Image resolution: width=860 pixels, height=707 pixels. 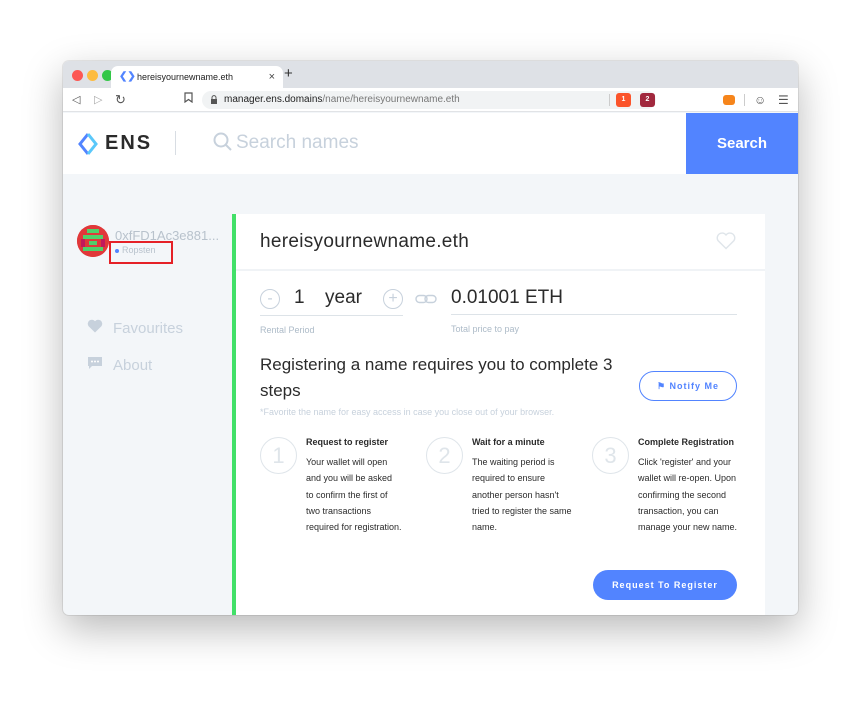 I want to click on metamask-icon, so click(x=729, y=100).